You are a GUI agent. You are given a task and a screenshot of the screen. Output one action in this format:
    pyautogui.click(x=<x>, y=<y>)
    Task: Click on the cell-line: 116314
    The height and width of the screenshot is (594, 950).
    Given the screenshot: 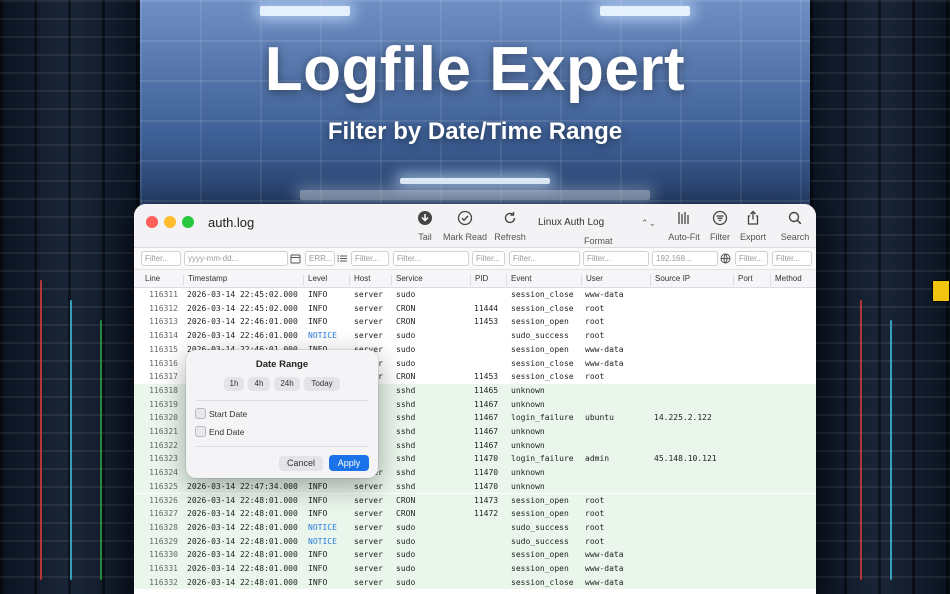 What is the action you would take?
    pyautogui.click(x=163, y=336)
    